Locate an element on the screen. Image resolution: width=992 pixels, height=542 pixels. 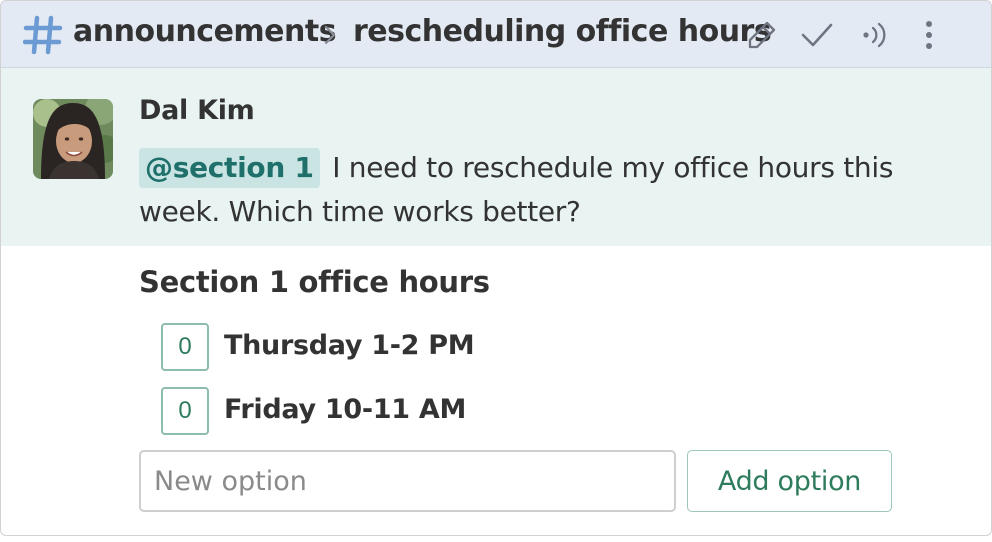
sender-name: Dal Kim is located at coordinates (197, 110).